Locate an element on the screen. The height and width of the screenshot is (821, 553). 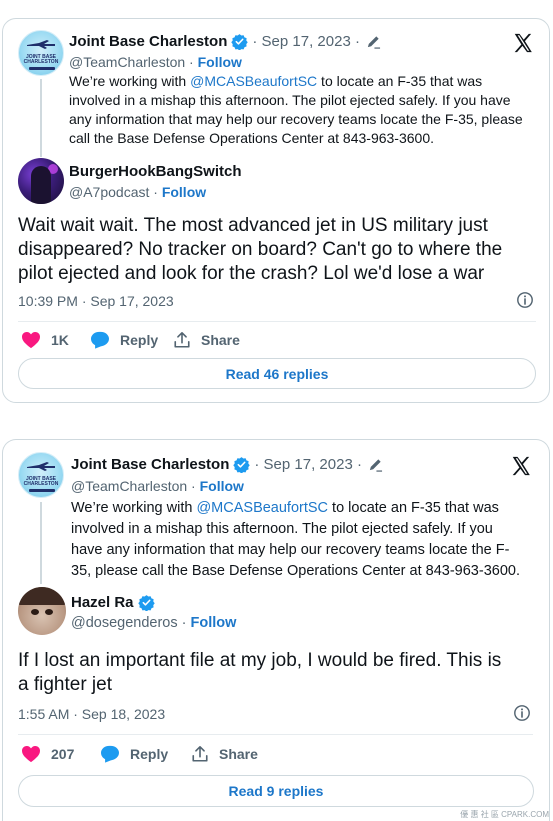
watermark: 優 惠 社 區 CPARK.COM is located at coordinates (504, 814).